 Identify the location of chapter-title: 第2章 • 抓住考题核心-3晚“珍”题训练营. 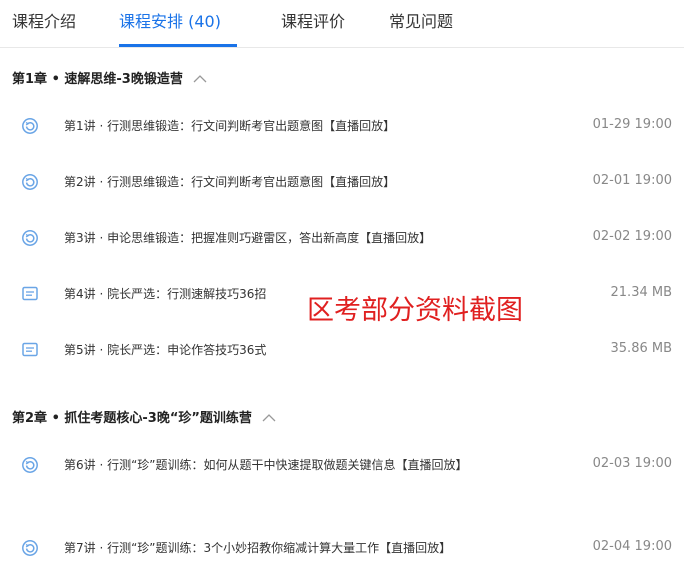
(132, 418).